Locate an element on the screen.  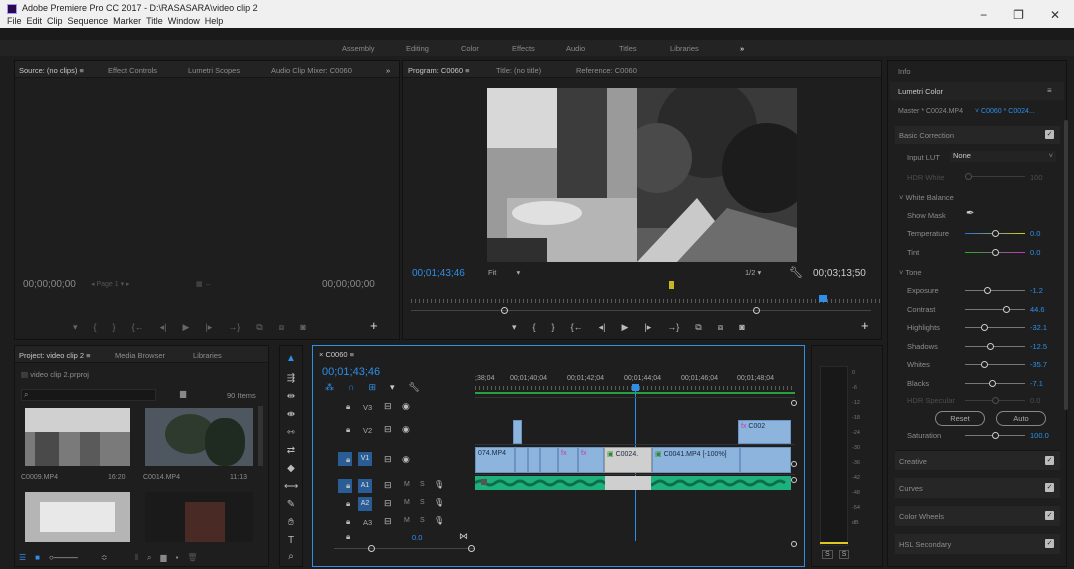
section-hsl-secondary: HSL Secondary ✓ is located at coordinates (977, 544).